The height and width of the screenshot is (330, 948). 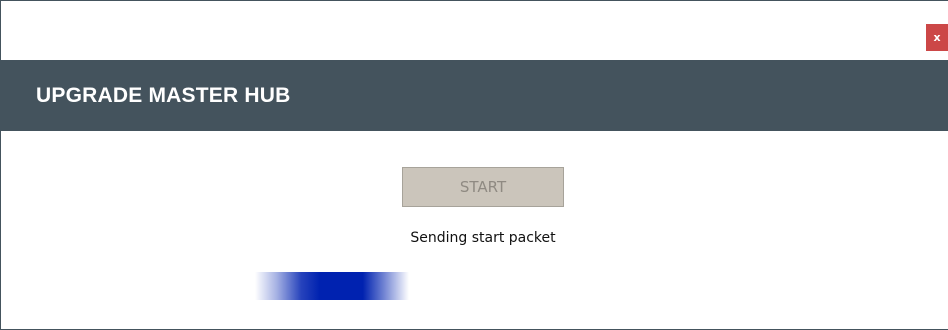 I want to click on progress-bar, so click(x=332, y=286).